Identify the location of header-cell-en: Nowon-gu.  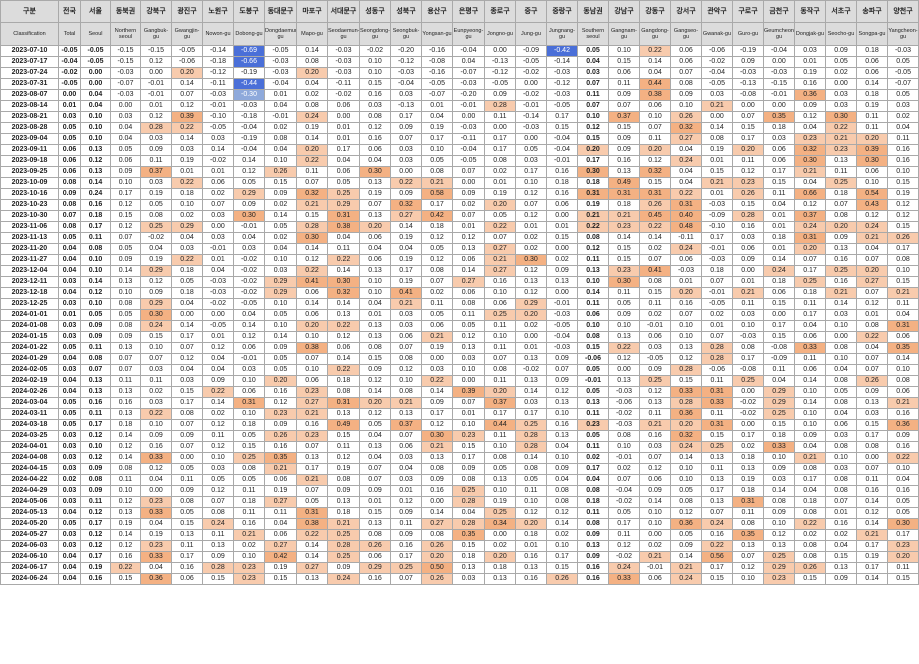
(218, 34).